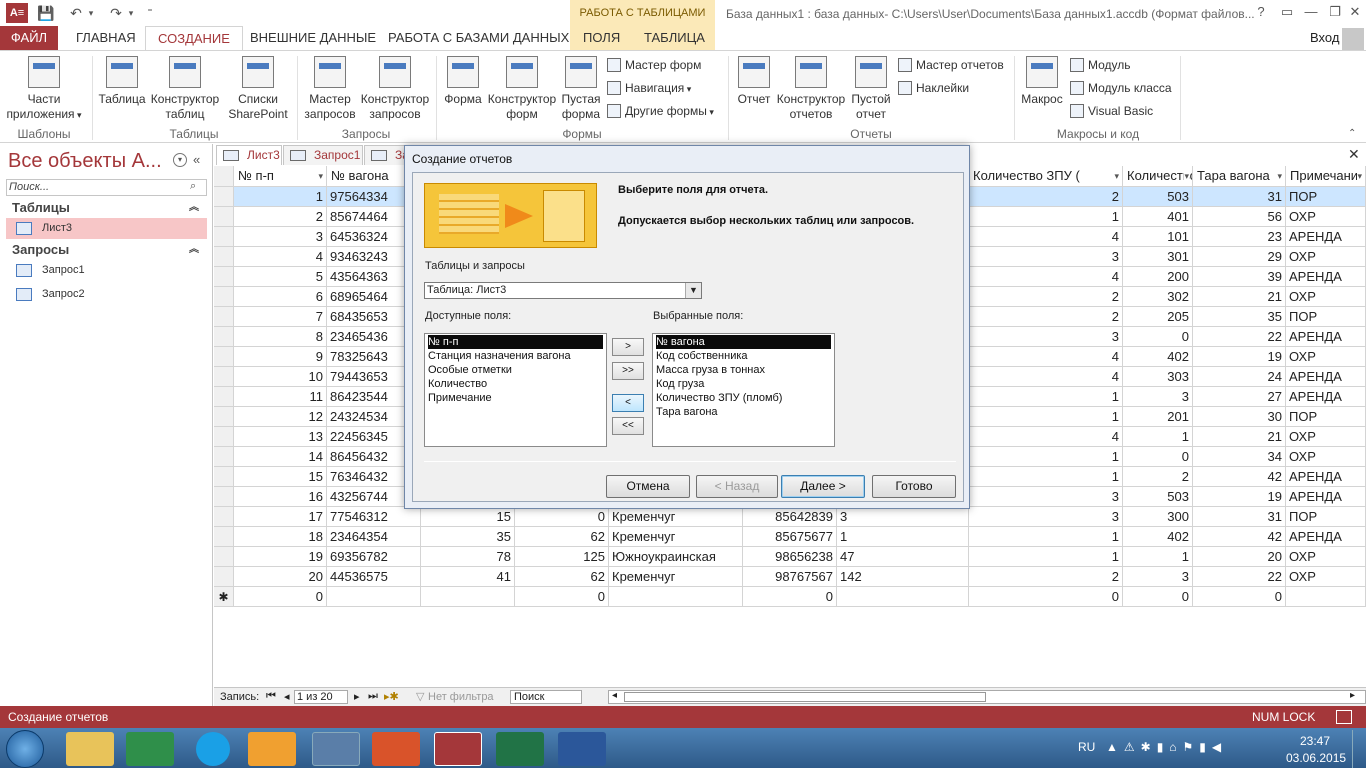  Describe the element at coordinates (1352, 695) in the screenshot. I see `scroll-right-icon: ▸` at that location.